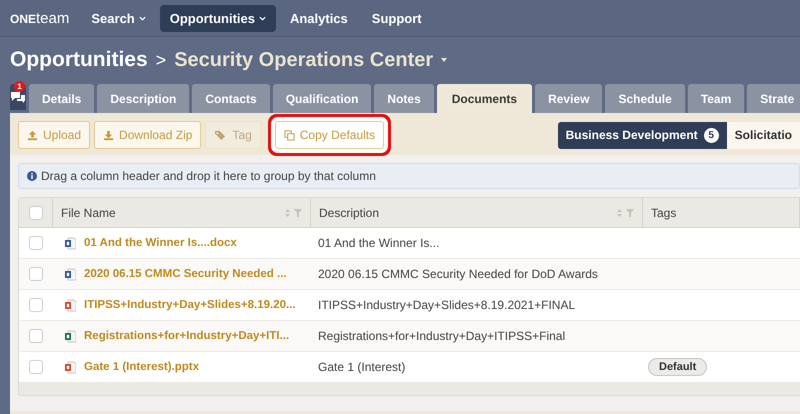 The height and width of the screenshot is (414, 800). What do you see at coordinates (773, 98) in the screenshot?
I see `tab: Strate` at bounding box center [773, 98].